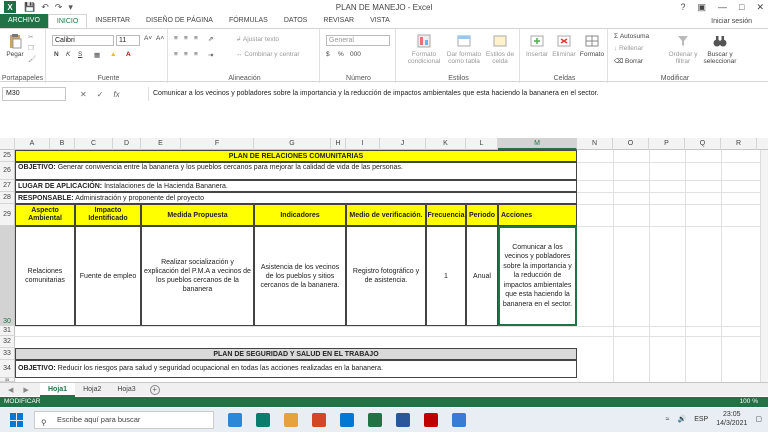 This screenshot has width=768, height=432. Describe the element at coordinates (537, 215) in the screenshot. I see `header-acciones: Acciones` at that location.